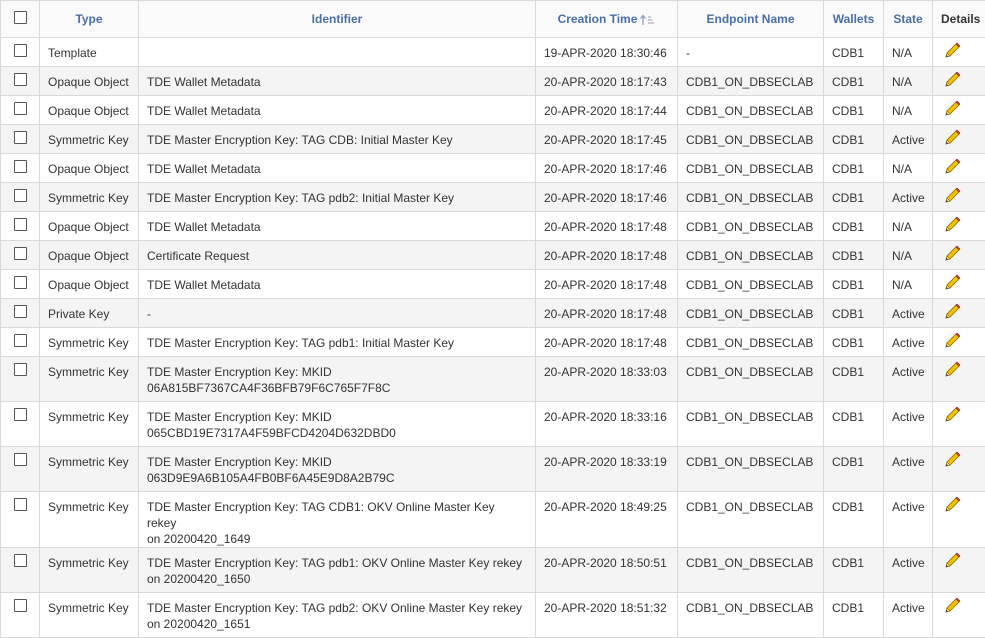 This screenshot has width=985, height=638. I want to click on creation-time-cell: 20-APR-2020 18:17:45, so click(607, 139).